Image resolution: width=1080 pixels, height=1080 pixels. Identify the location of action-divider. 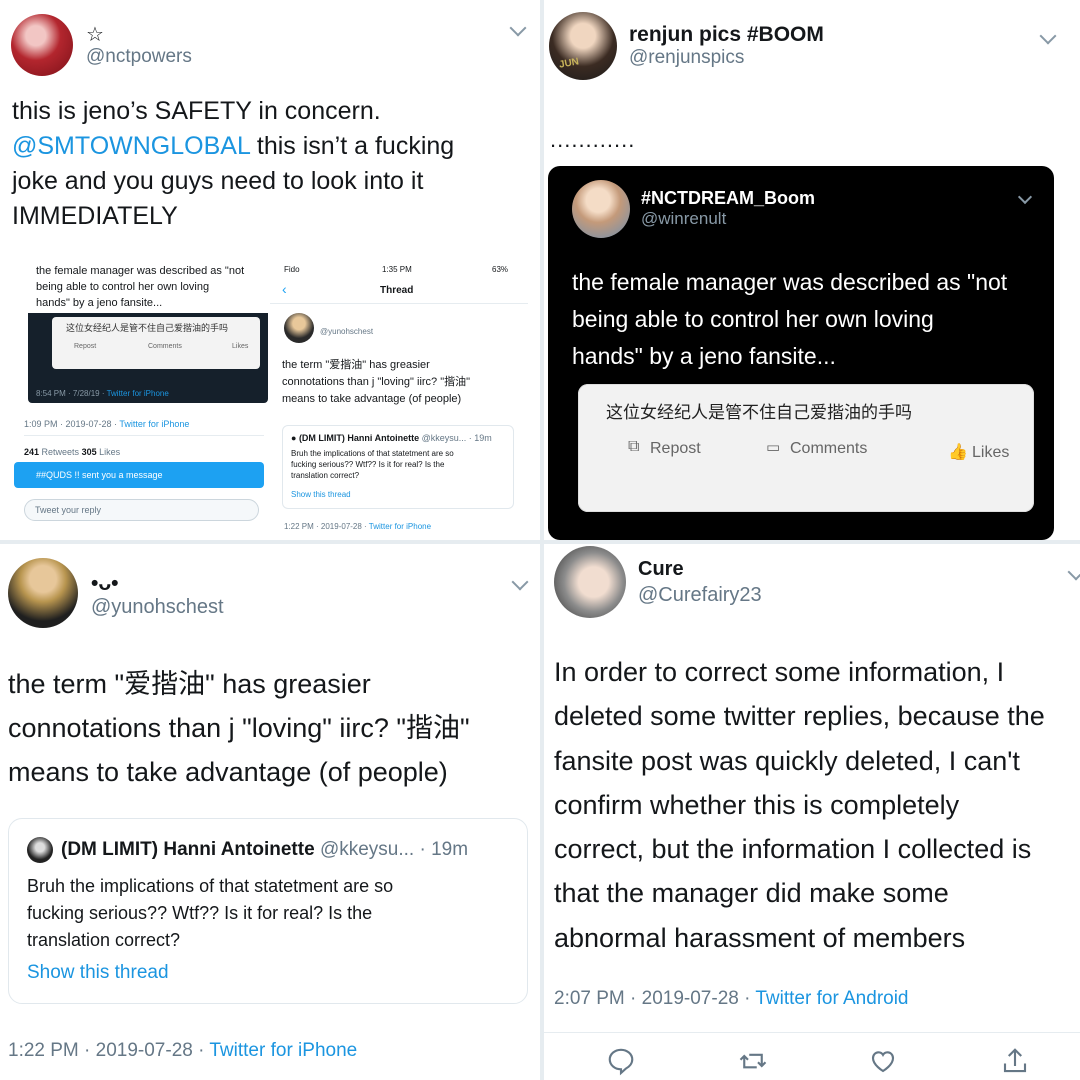
(812, 1032).